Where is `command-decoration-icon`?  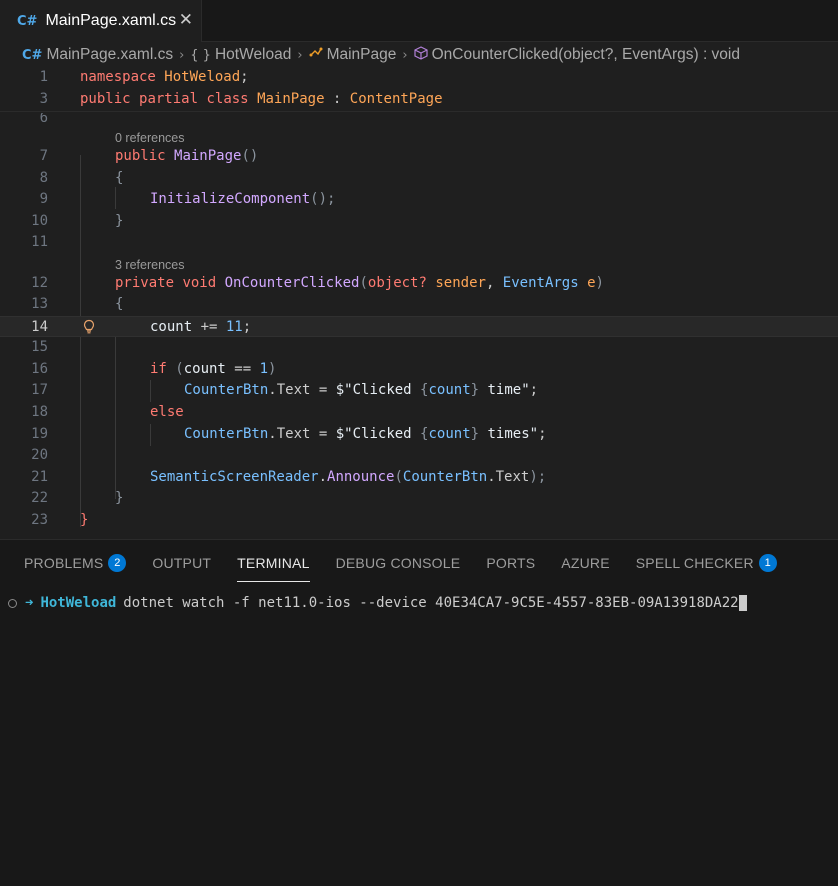
command-decoration-icon is located at coordinates (12, 603).